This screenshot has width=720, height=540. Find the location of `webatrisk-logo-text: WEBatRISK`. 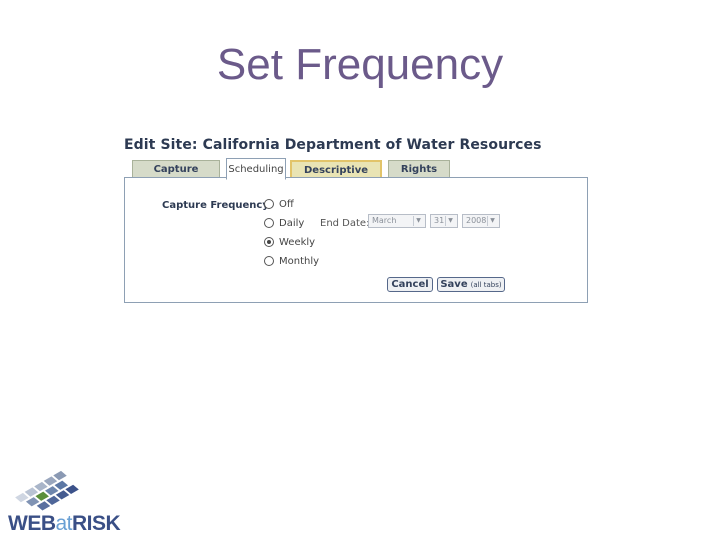

webatrisk-logo-text: WEBatRISK is located at coordinates (64, 524).